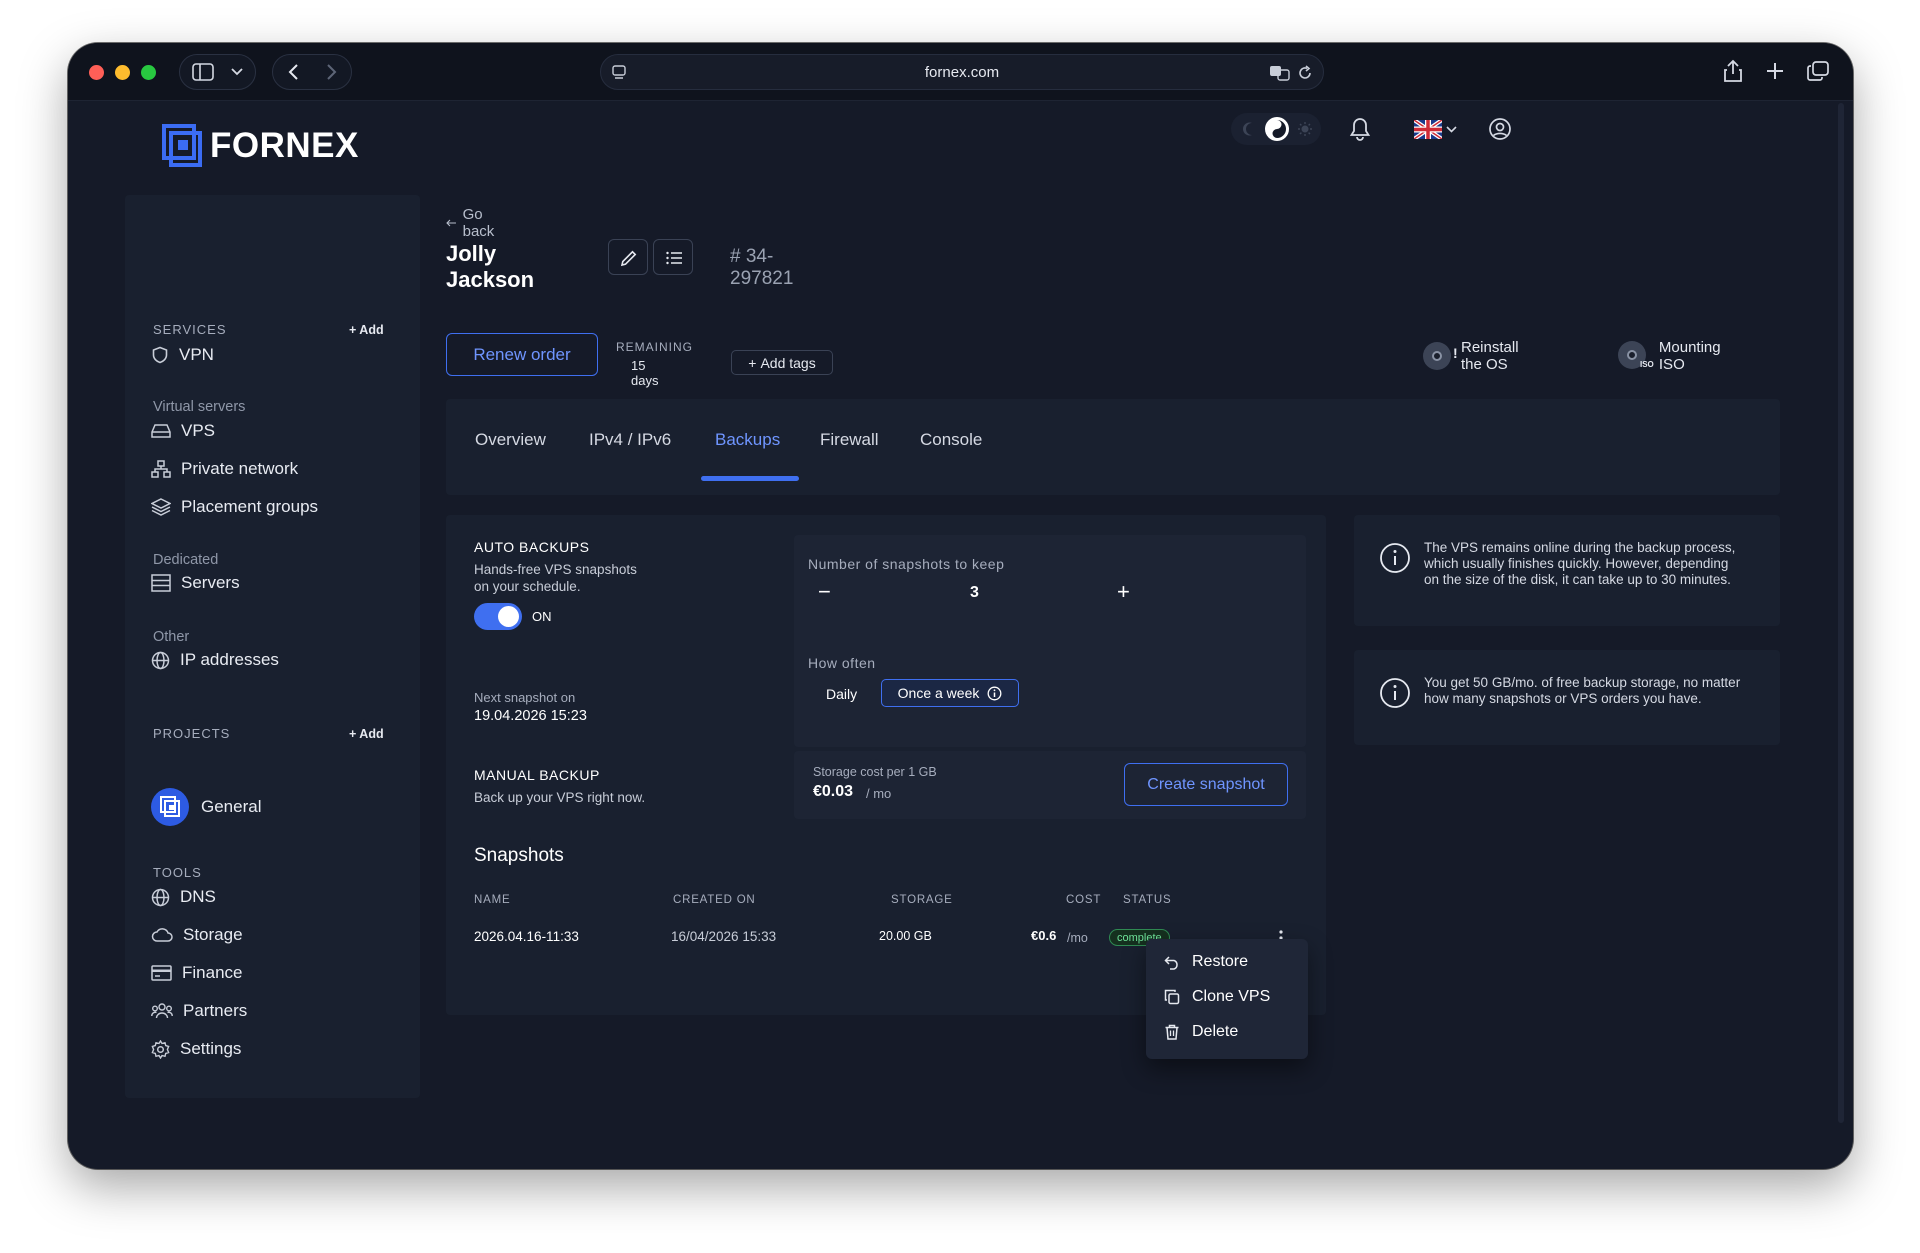 This screenshot has width=1920, height=1253. Describe the element at coordinates (1305, 73) in the screenshot. I see `reload-icon` at that location.